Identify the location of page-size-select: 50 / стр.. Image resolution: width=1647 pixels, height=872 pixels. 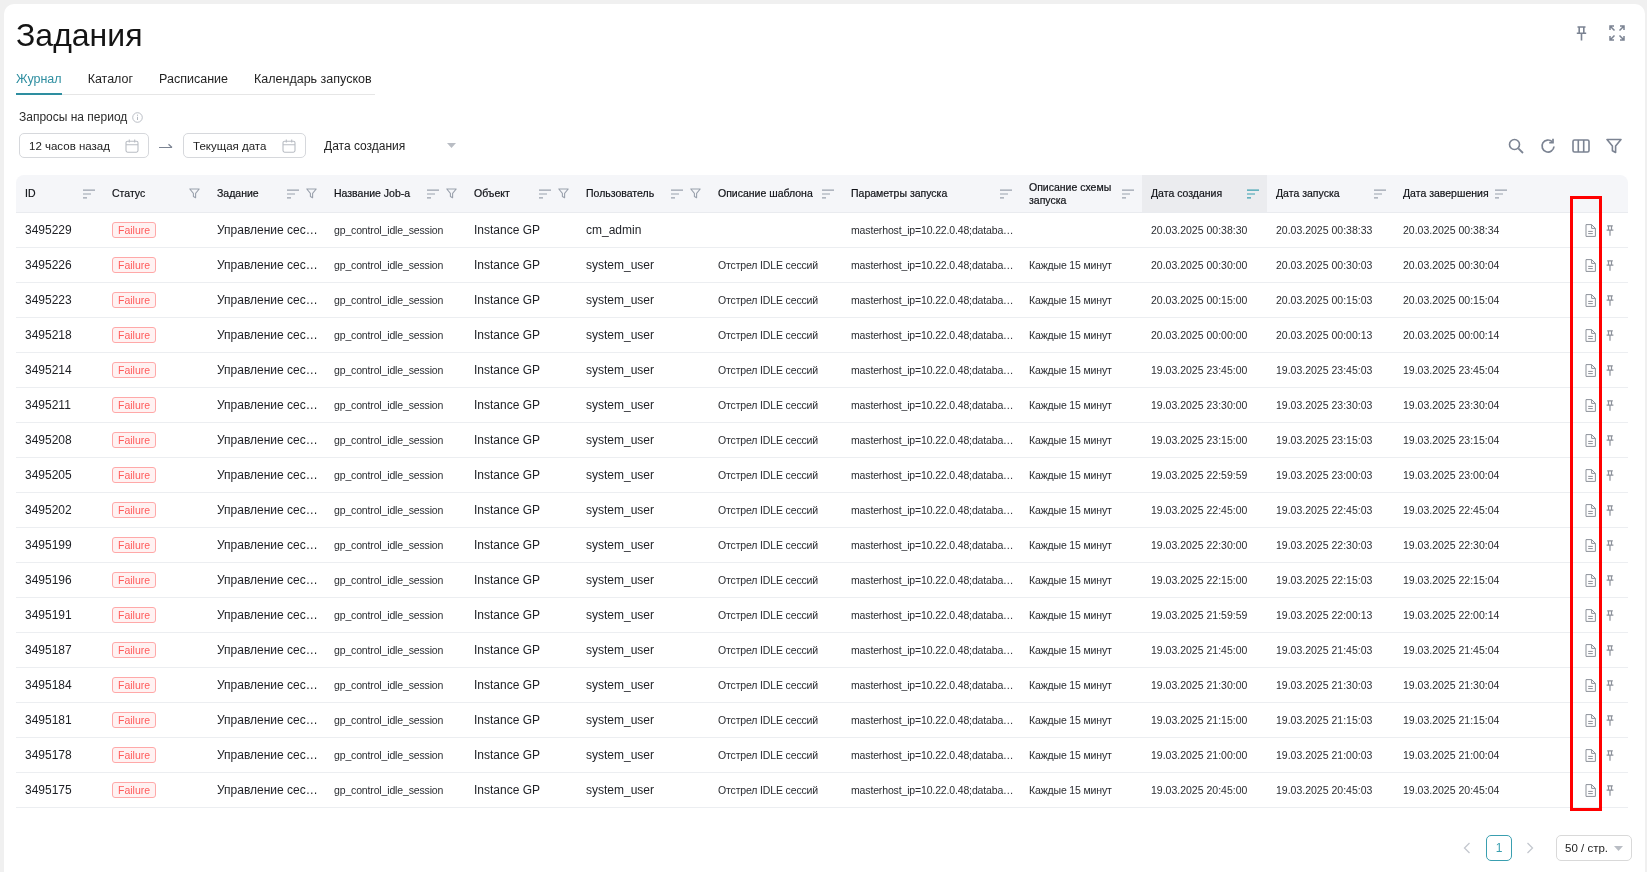
(1594, 848).